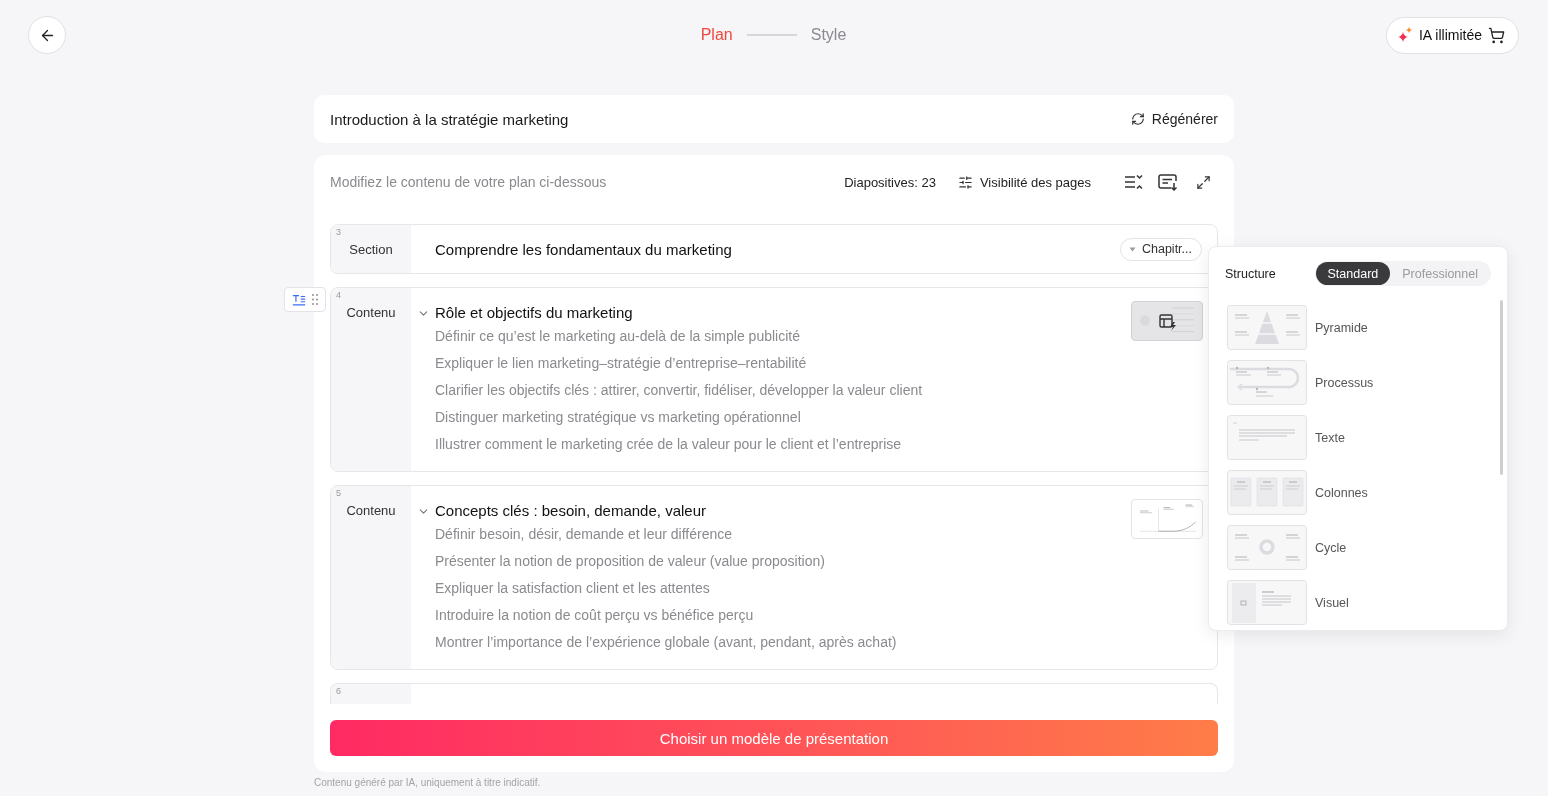  What do you see at coordinates (1344, 547) in the screenshot?
I see `layout-option: Cycle` at bounding box center [1344, 547].